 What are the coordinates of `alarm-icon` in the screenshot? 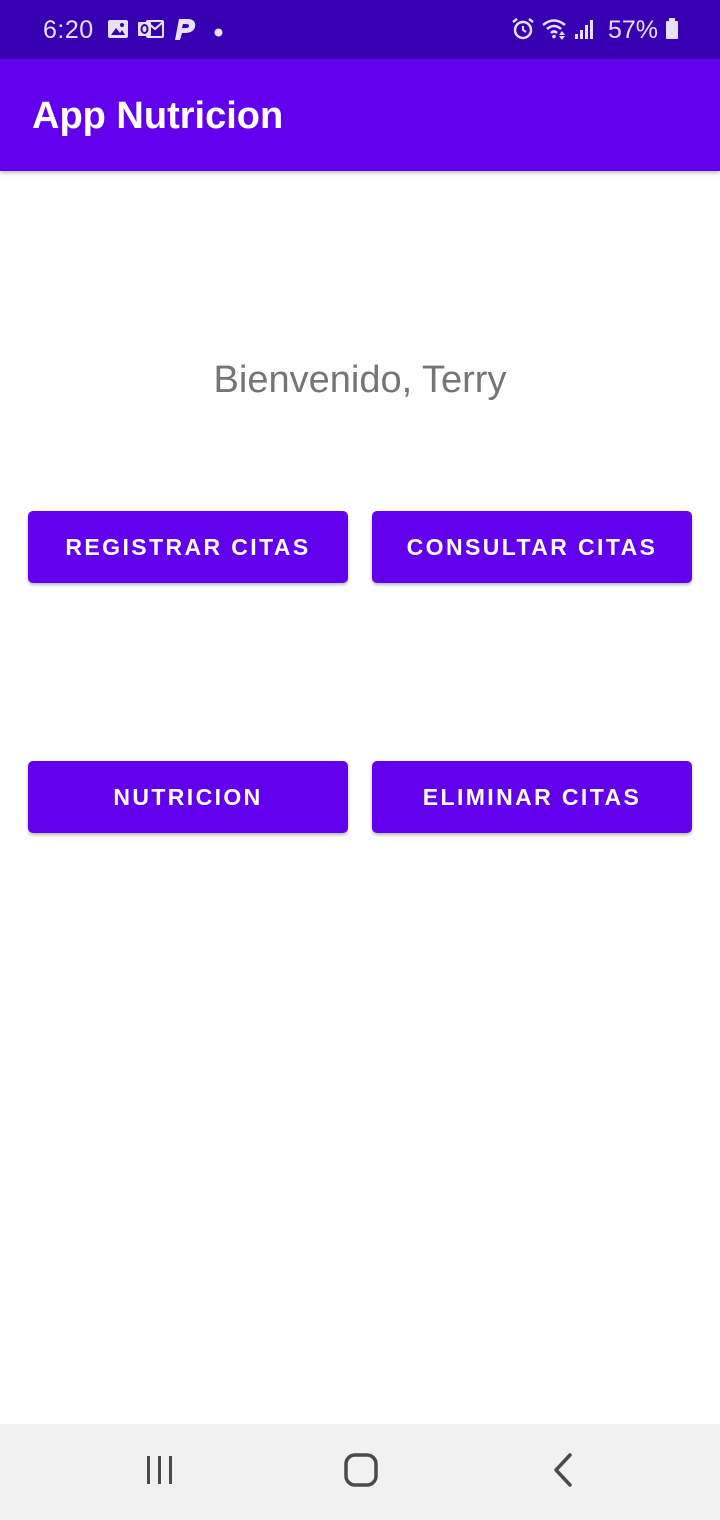 It's located at (523, 31).